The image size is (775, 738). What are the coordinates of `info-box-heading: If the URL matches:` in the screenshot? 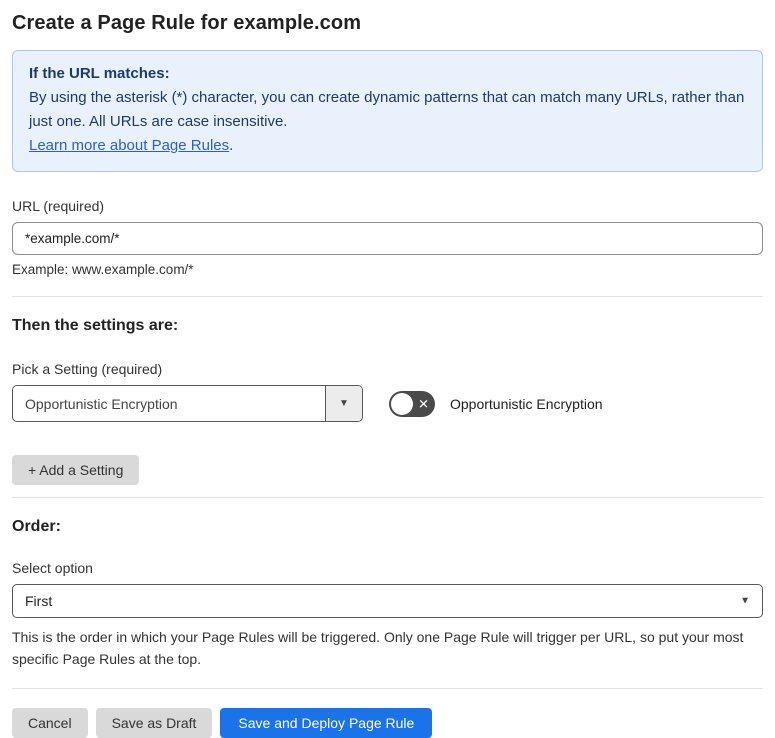 It's located at (99, 73).